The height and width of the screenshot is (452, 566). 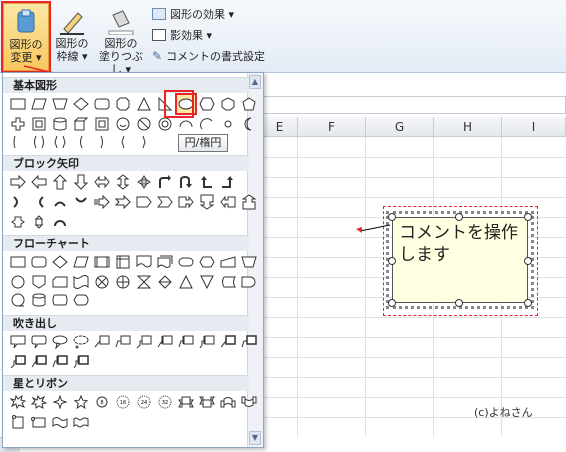 I want to click on brace-icon, so click(x=18, y=142).